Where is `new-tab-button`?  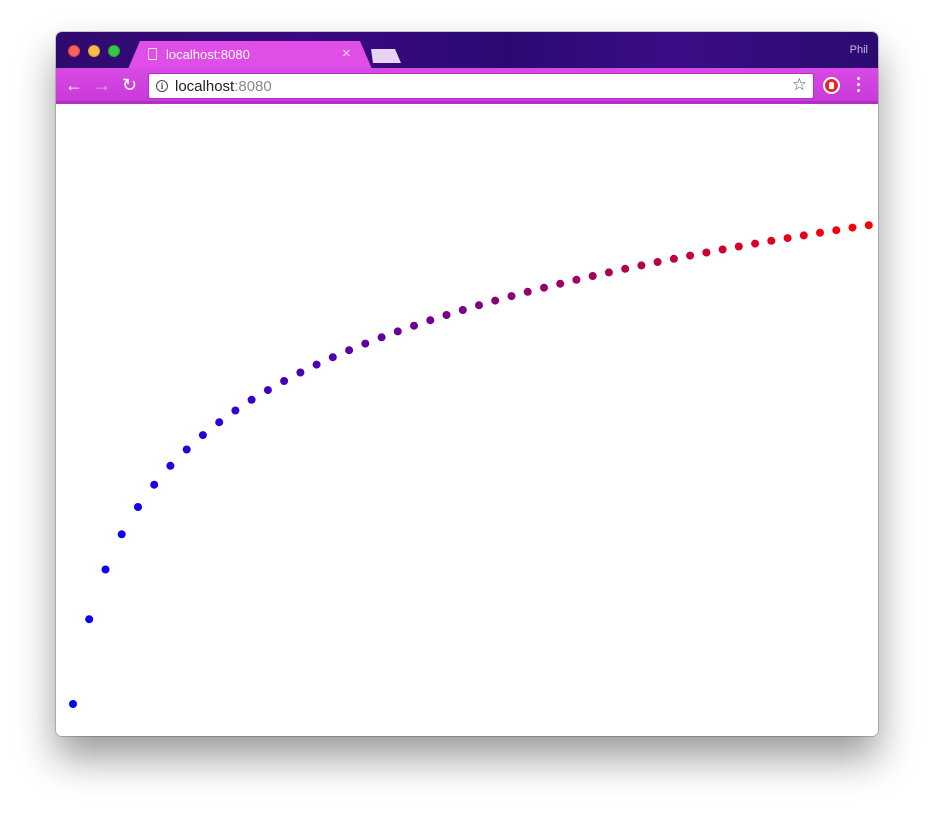
new-tab-button is located at coordinates (386, 56).